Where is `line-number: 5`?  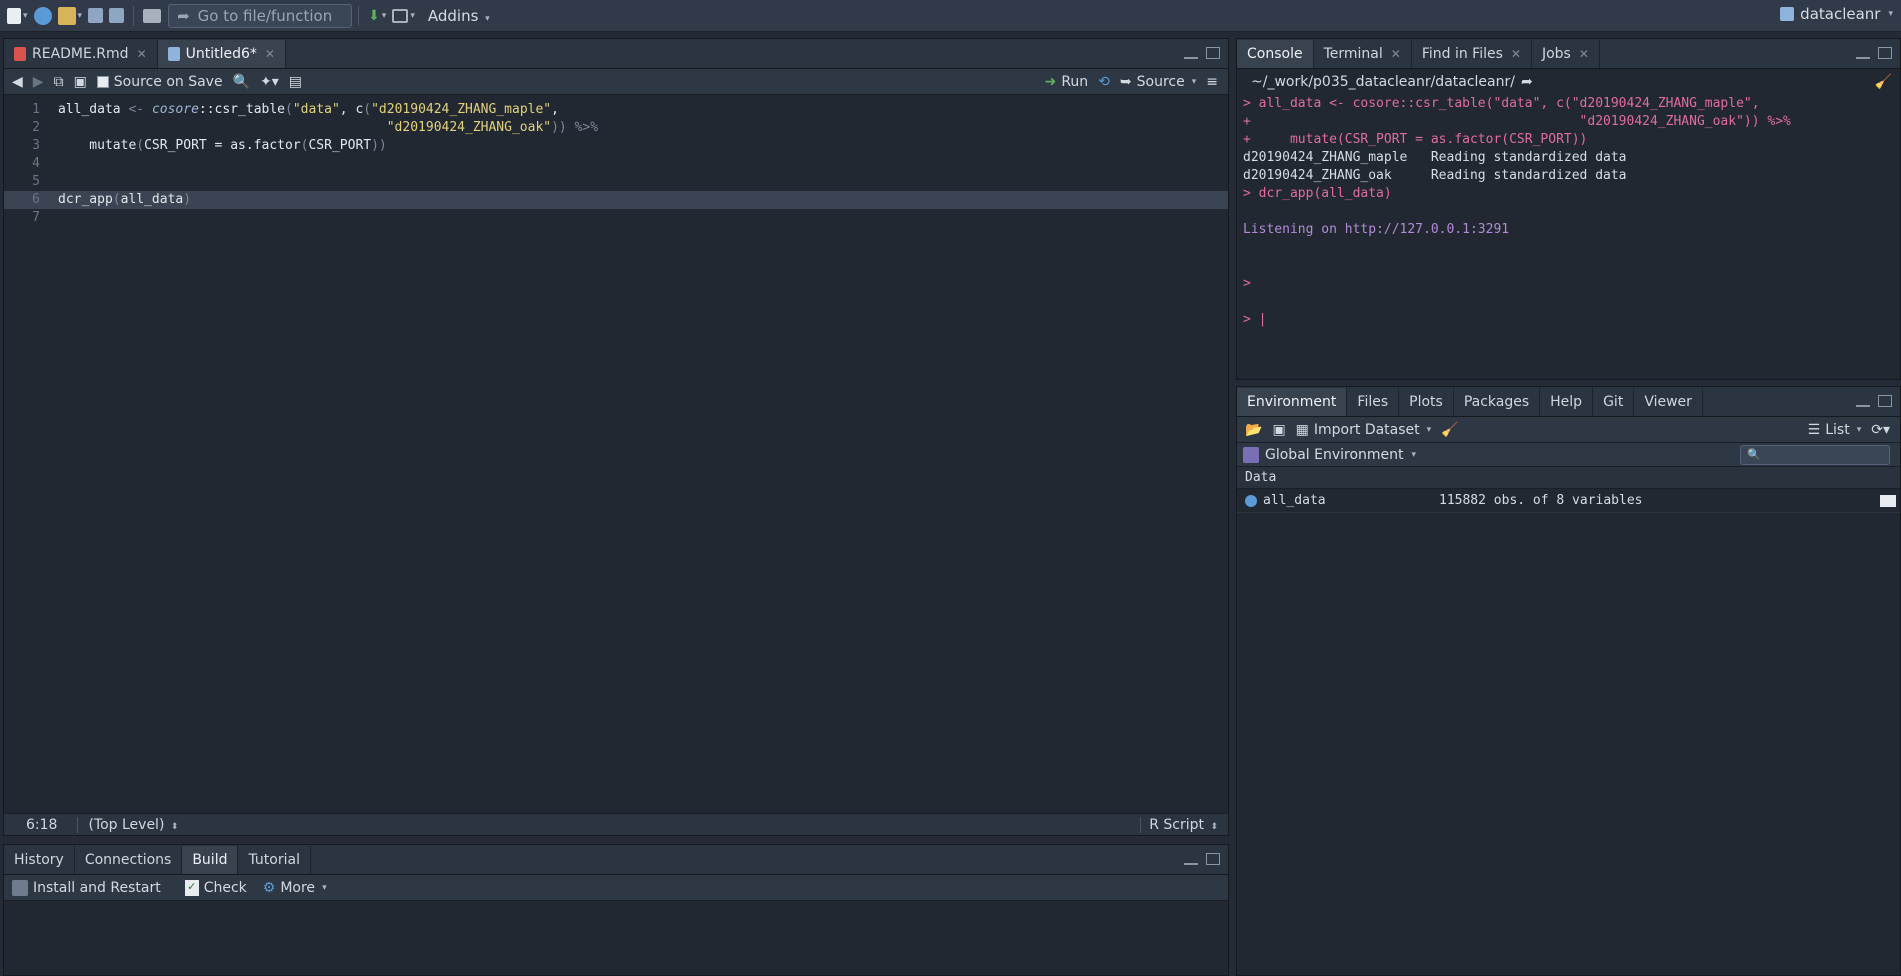
line-number: 5 is located at coordinates (36, 181).